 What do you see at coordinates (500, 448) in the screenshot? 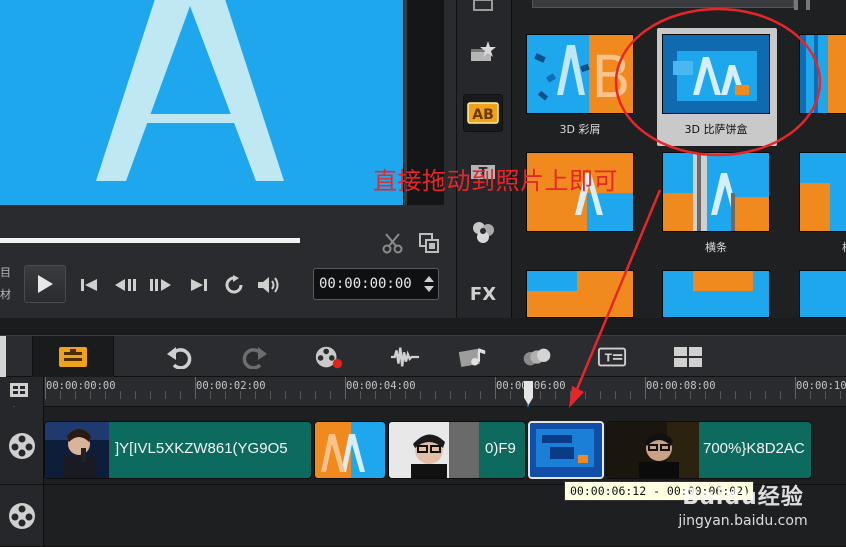
I see `clip-caption: 0)F9` at bounding box center [500, 448].